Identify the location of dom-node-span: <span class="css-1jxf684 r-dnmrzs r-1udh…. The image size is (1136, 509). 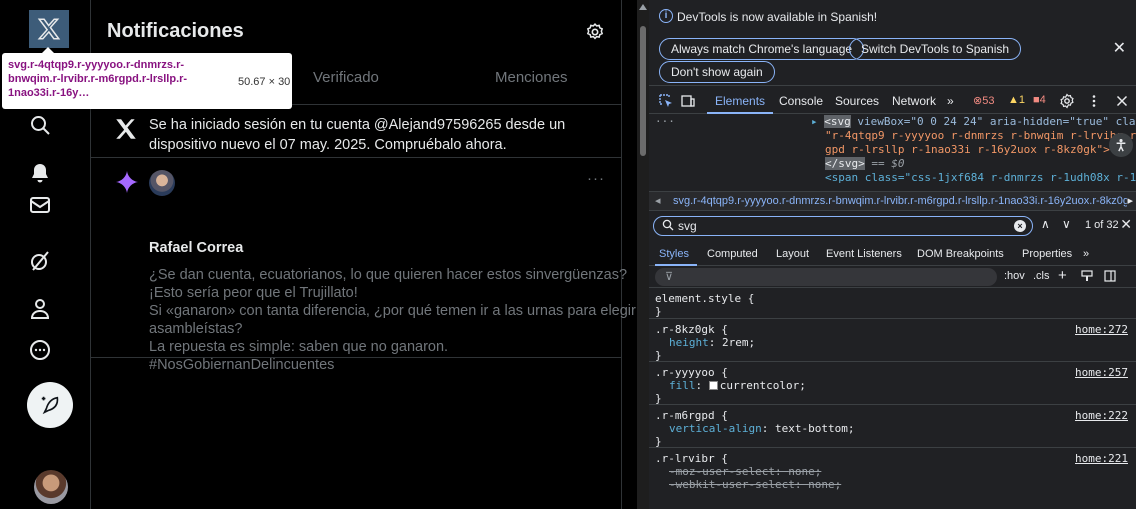
(980, 178).